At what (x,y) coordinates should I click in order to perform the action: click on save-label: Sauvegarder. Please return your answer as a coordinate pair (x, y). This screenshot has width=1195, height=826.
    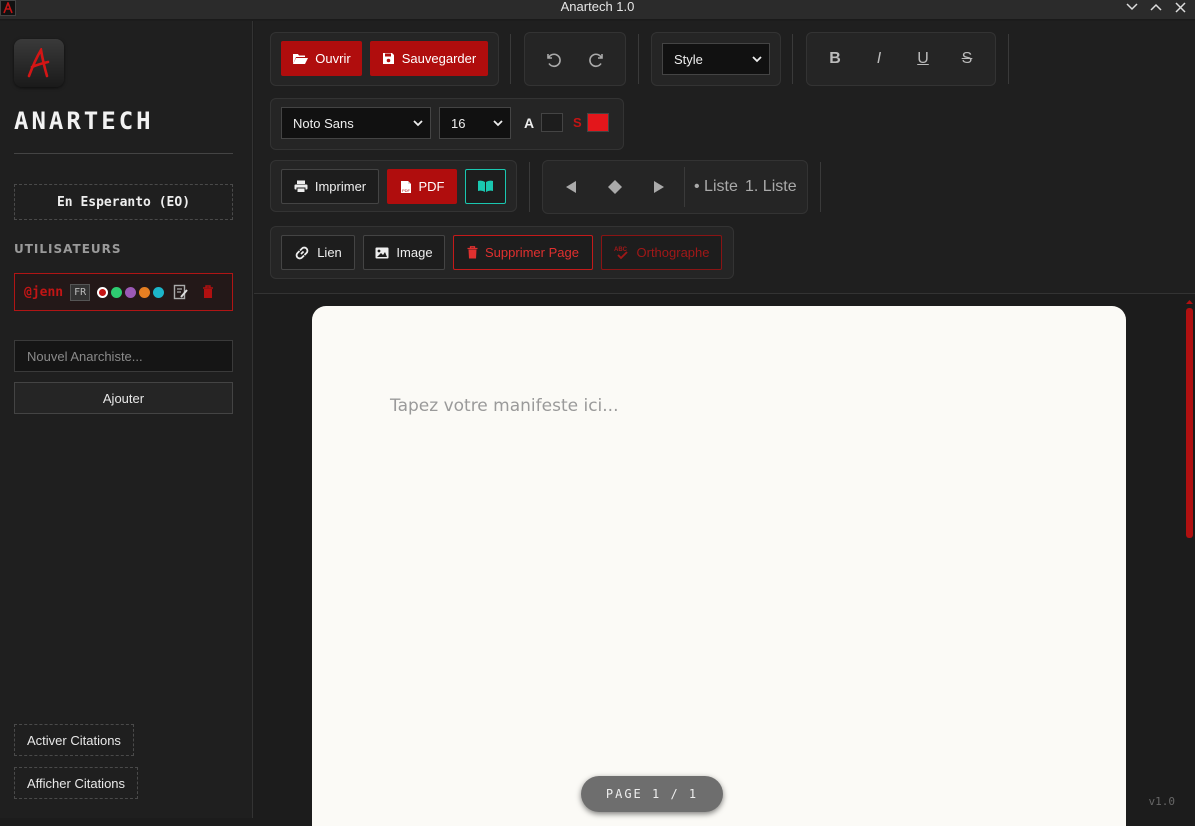
    Looking at the image, I should click on (439, 58).